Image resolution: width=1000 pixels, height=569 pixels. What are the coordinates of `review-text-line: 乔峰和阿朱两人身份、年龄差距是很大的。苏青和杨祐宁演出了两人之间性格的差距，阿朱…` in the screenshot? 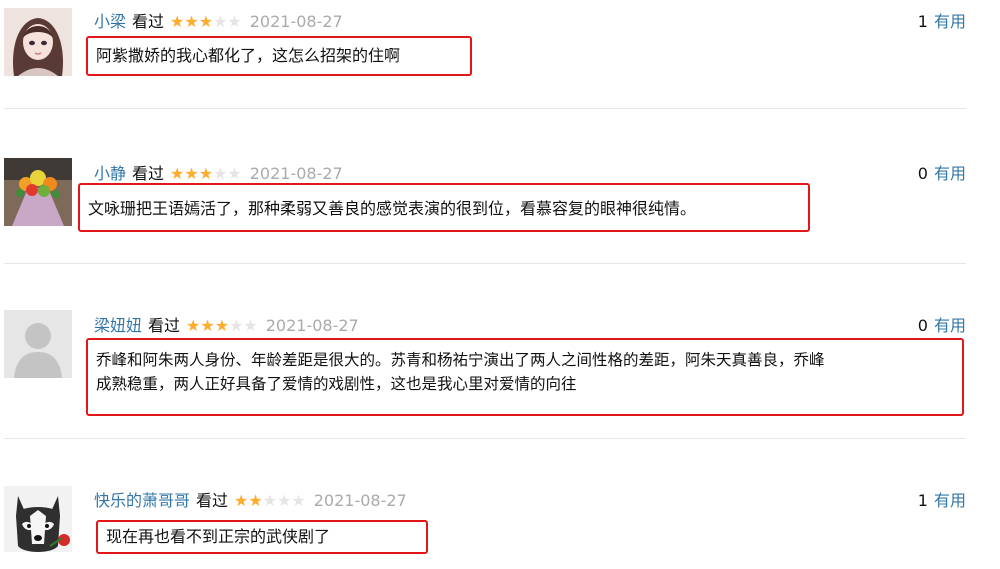 It's located at (460, 360).